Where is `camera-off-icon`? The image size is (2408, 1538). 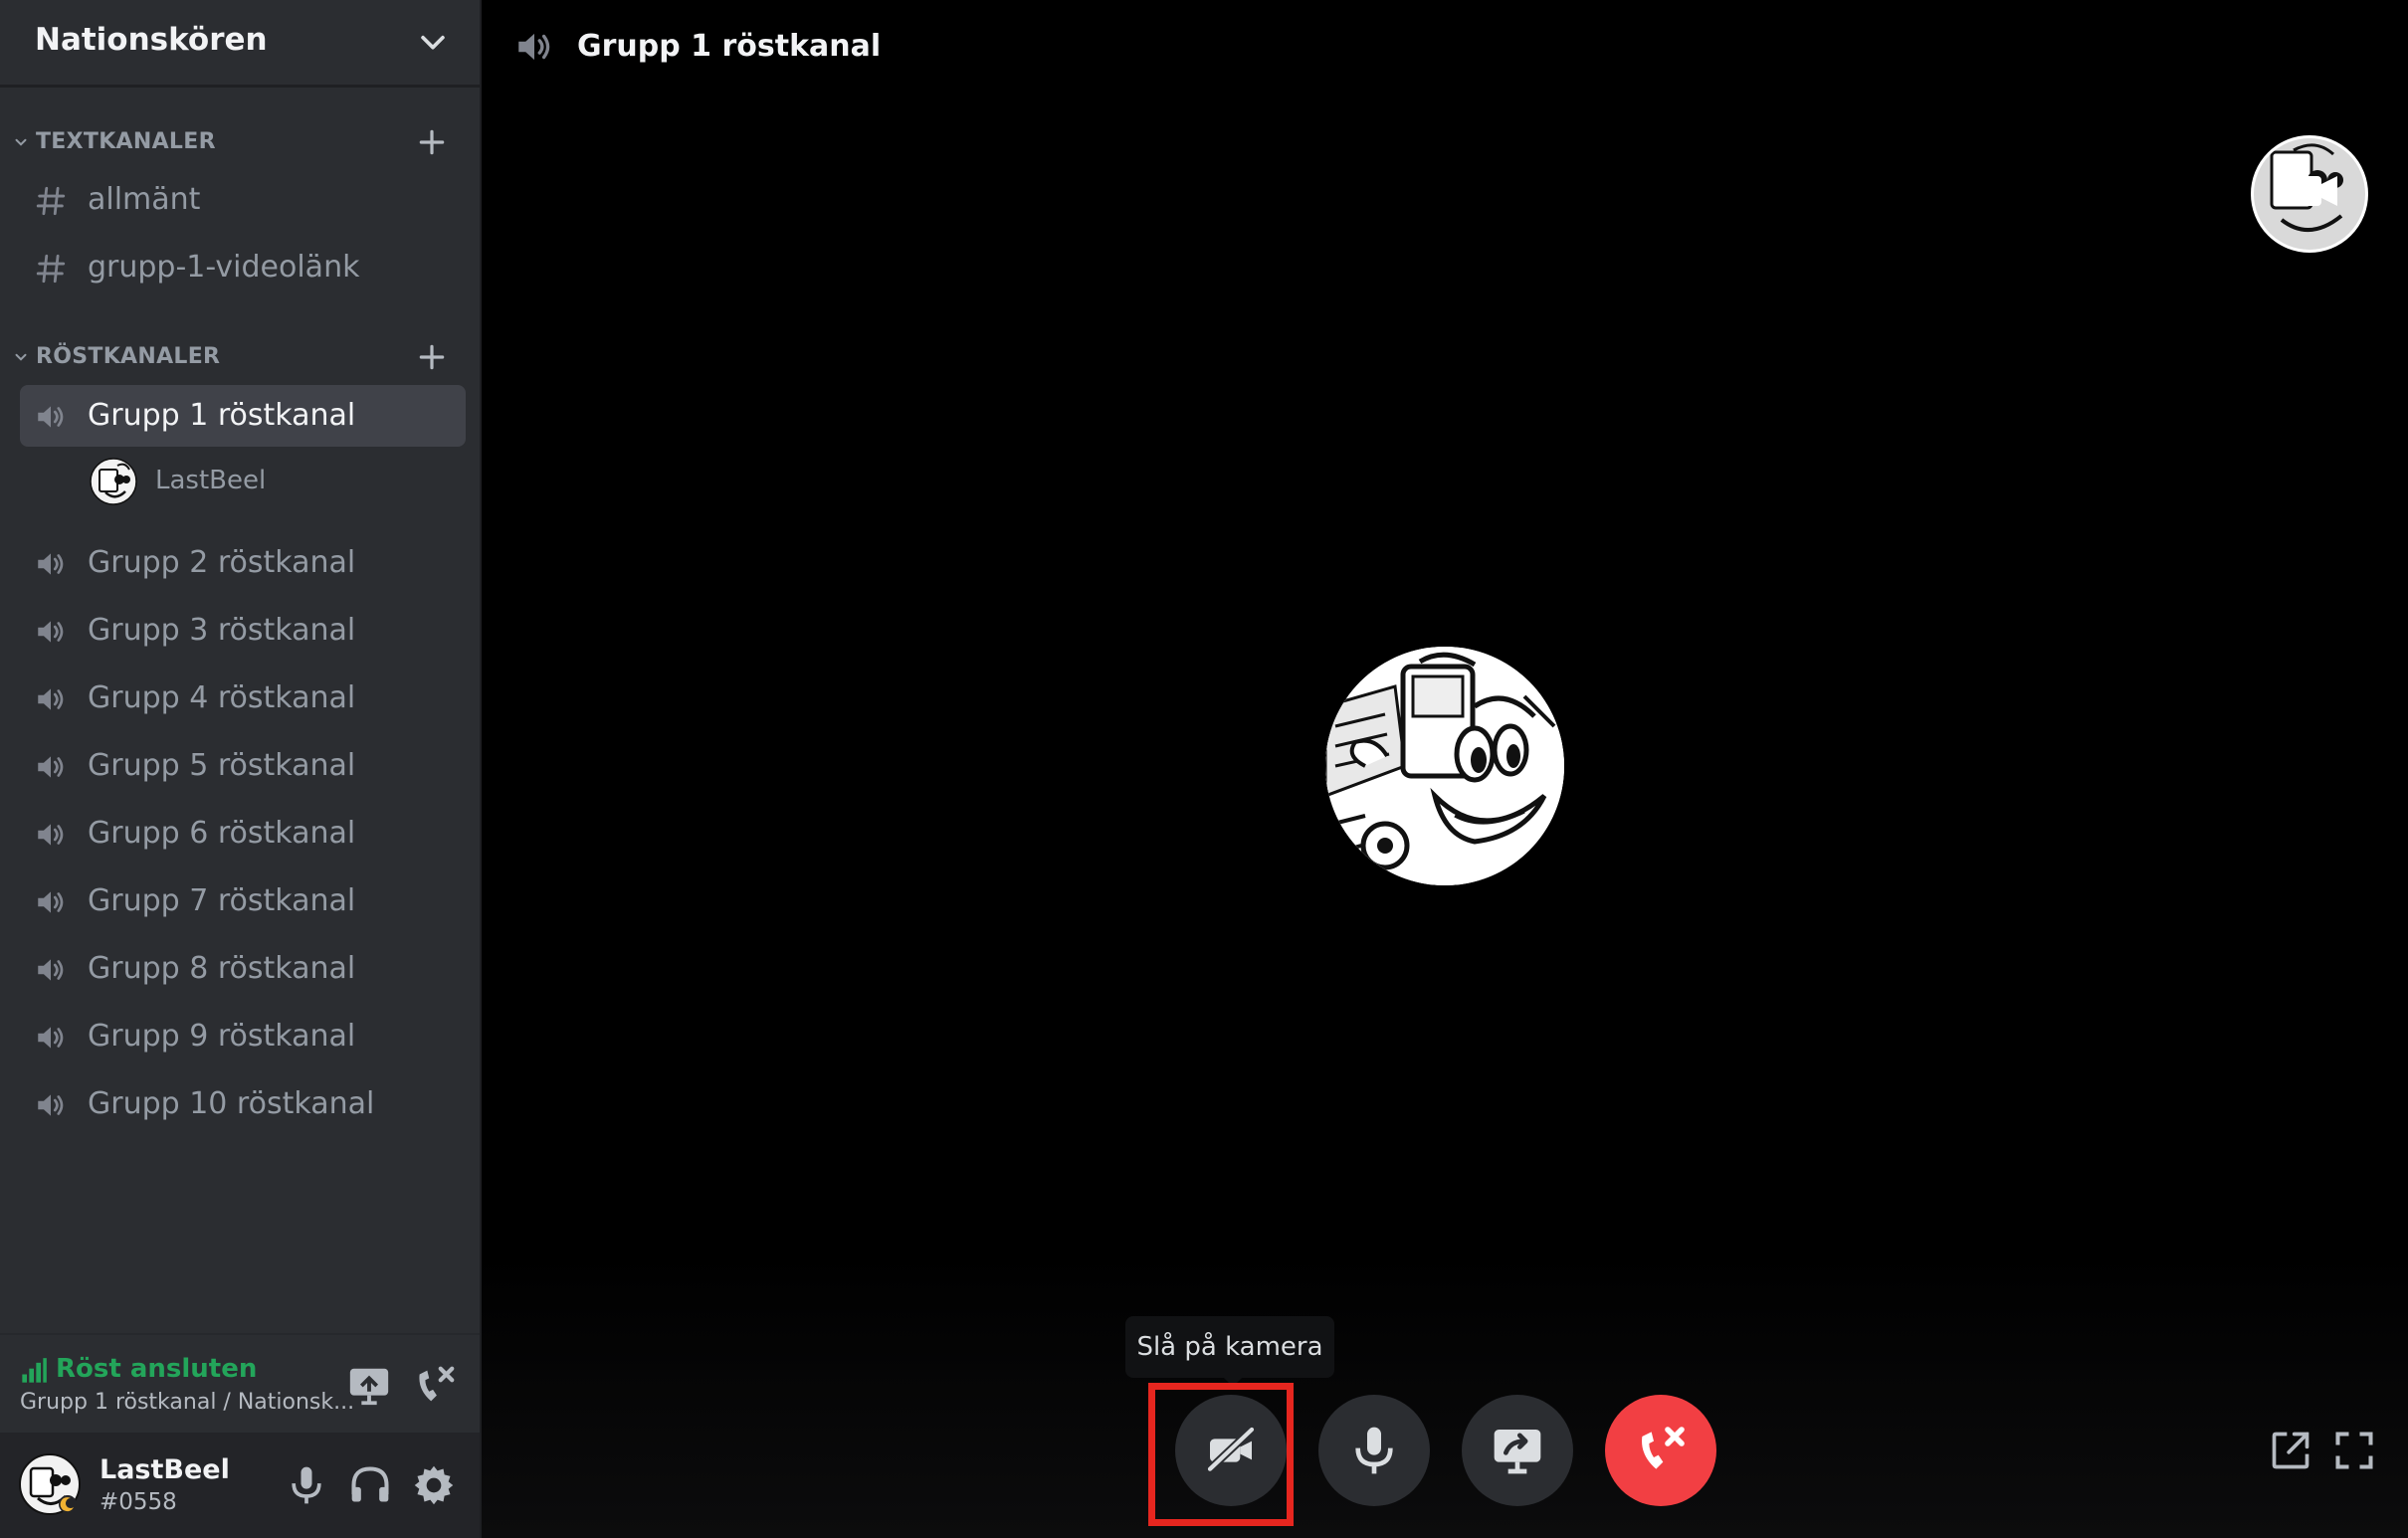
camera-off-icon is located at coordinates (1231, 1449).